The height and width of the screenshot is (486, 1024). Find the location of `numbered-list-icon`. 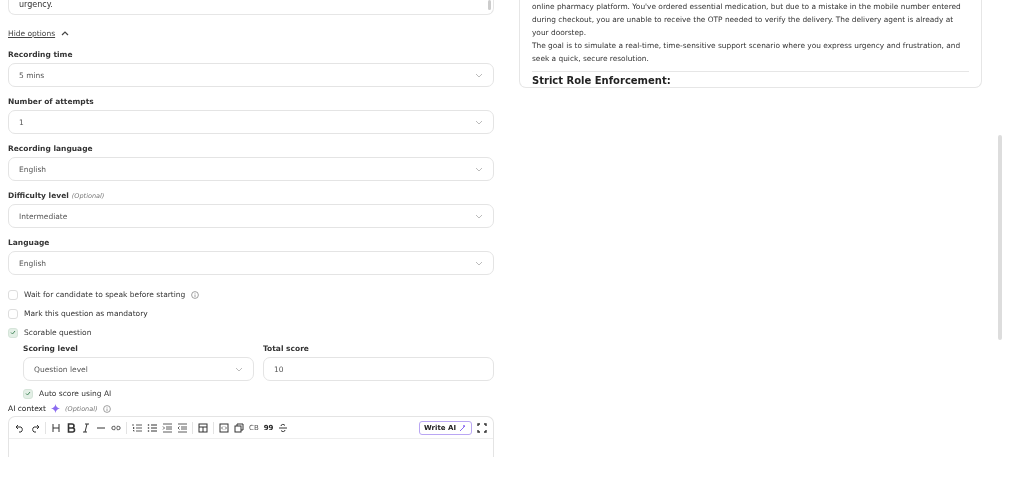

numbered-list-icon is located at coordinates (137, 427).